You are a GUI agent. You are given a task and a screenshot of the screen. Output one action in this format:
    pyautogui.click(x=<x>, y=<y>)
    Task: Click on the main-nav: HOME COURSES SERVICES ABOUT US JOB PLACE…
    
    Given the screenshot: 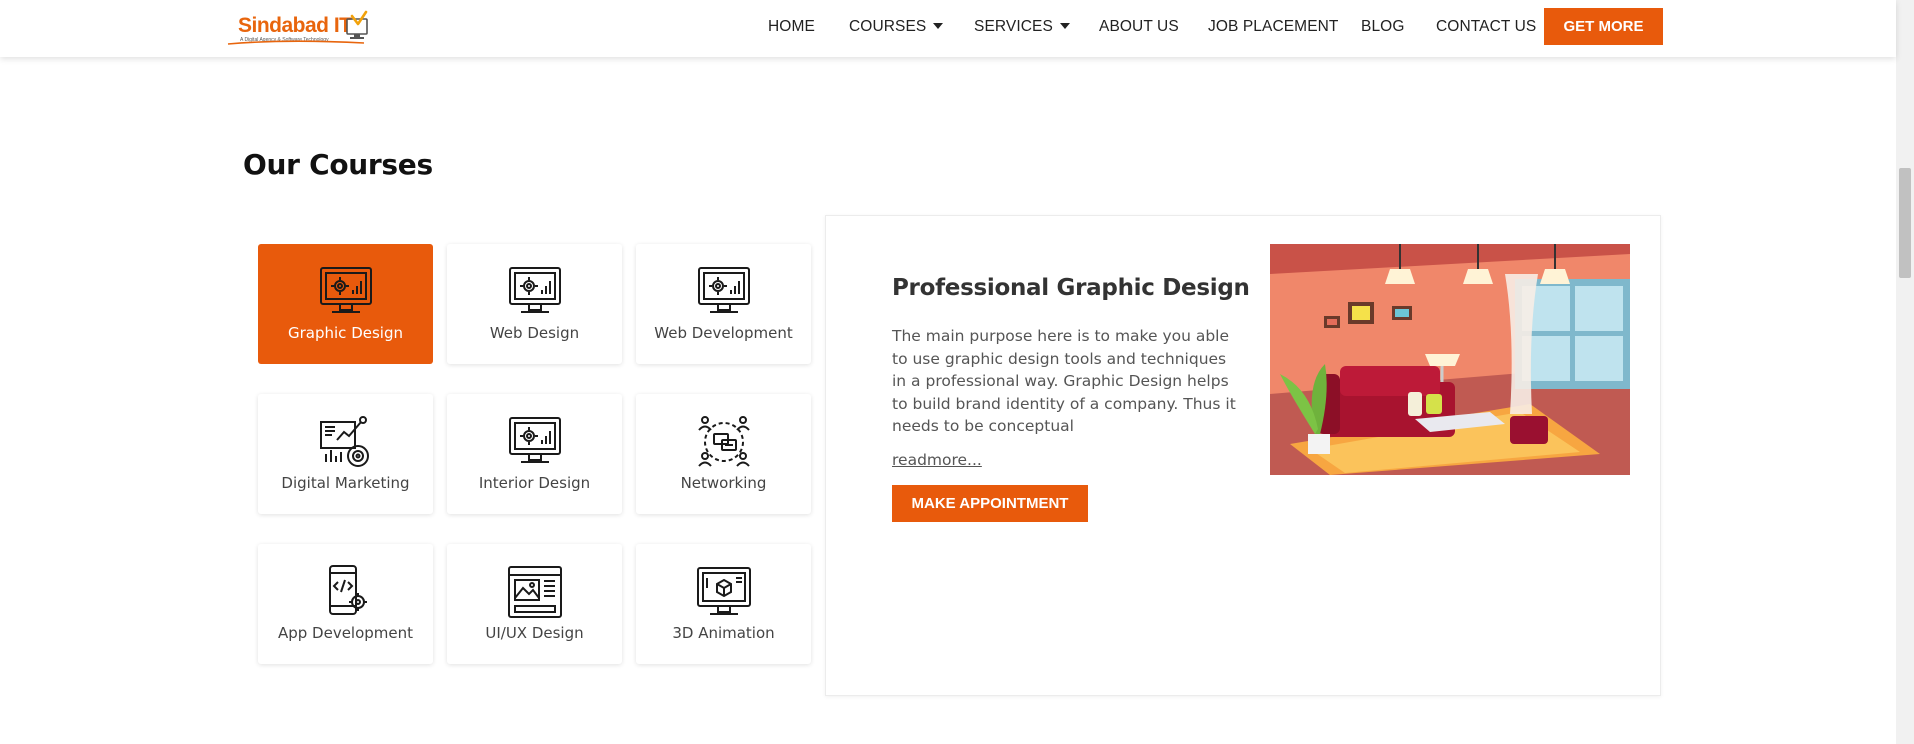 What is the action you would take?
    pyautogui.click(x=948, y=28)
    